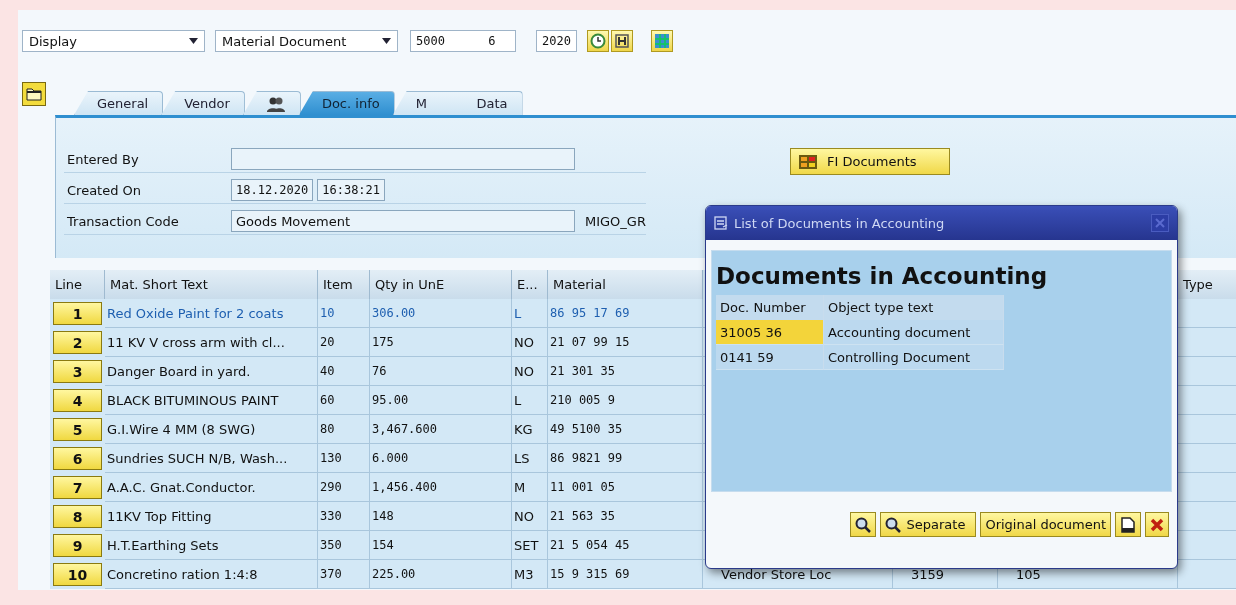 This screenshot has width=1236, height=605. Describe the element at coordinates (77, 516) in the screenshot. I see `line-button: 8` at that location.